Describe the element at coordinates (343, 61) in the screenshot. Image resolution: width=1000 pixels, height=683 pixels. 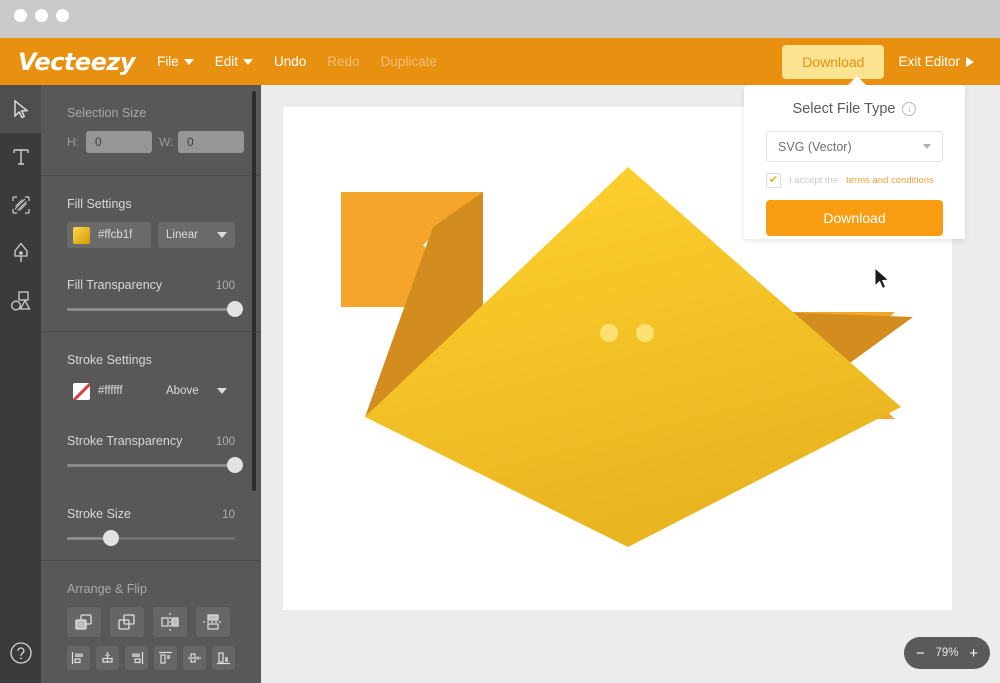
I see `menu-item-redo: Redo` at that location.